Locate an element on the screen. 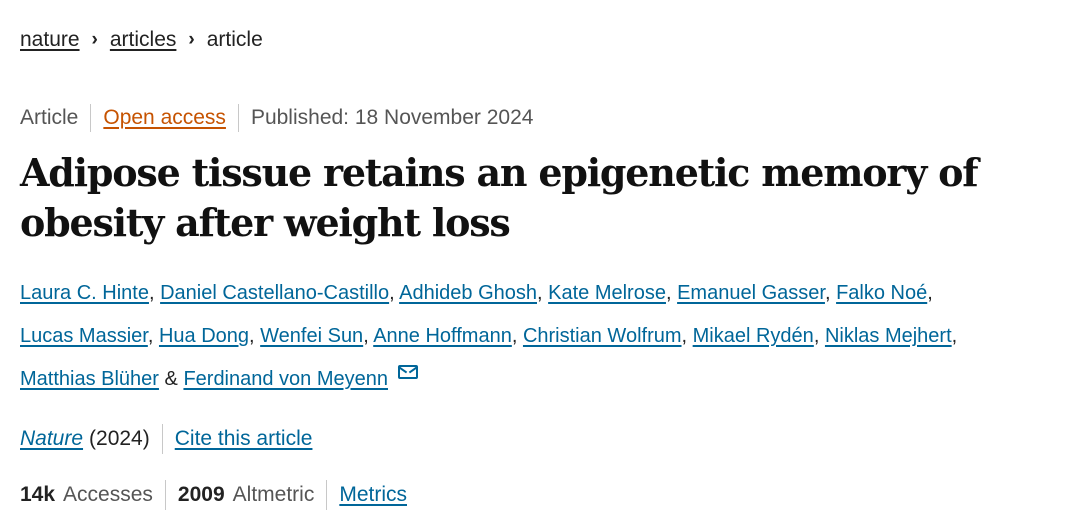  author-link: Falko Noé is located at coordinates (881, 293).